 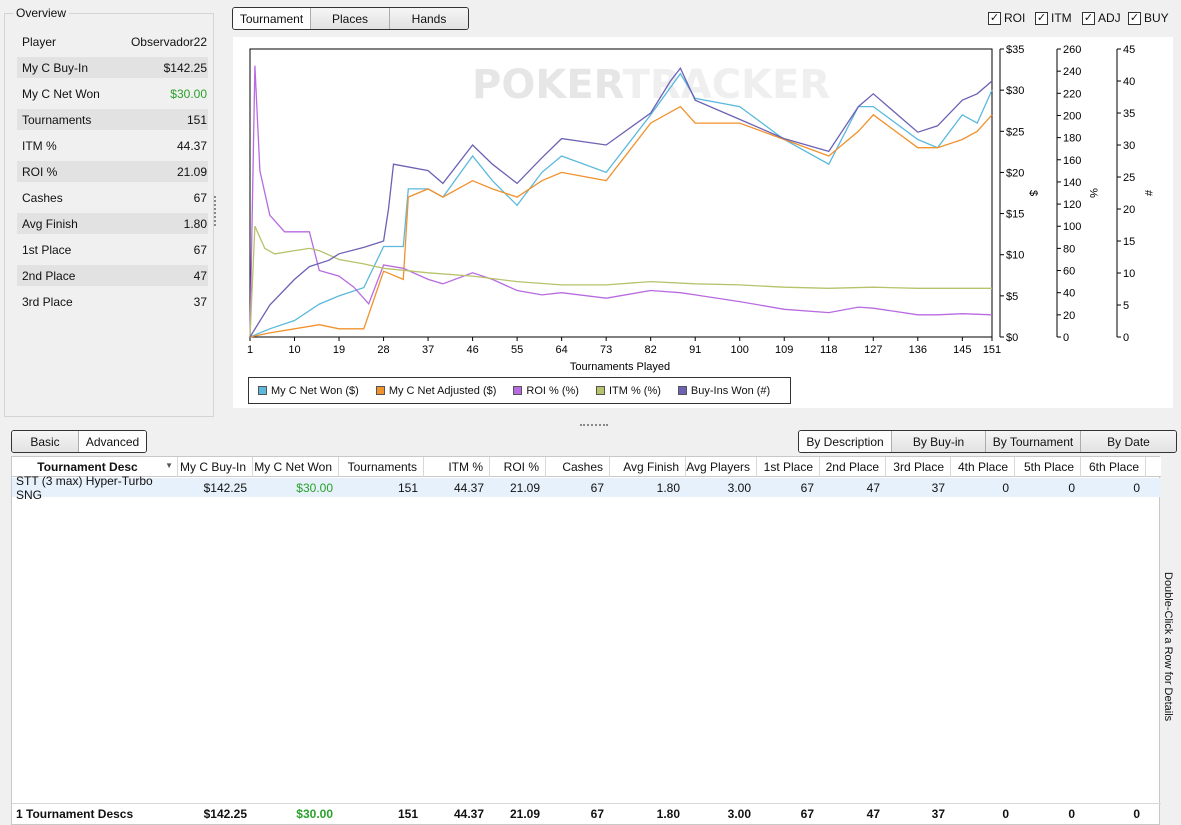 What do you see at coordinates (518, 467) in the screenshot?
I see `column-header: ROI %` at bounding box center [518, 467].